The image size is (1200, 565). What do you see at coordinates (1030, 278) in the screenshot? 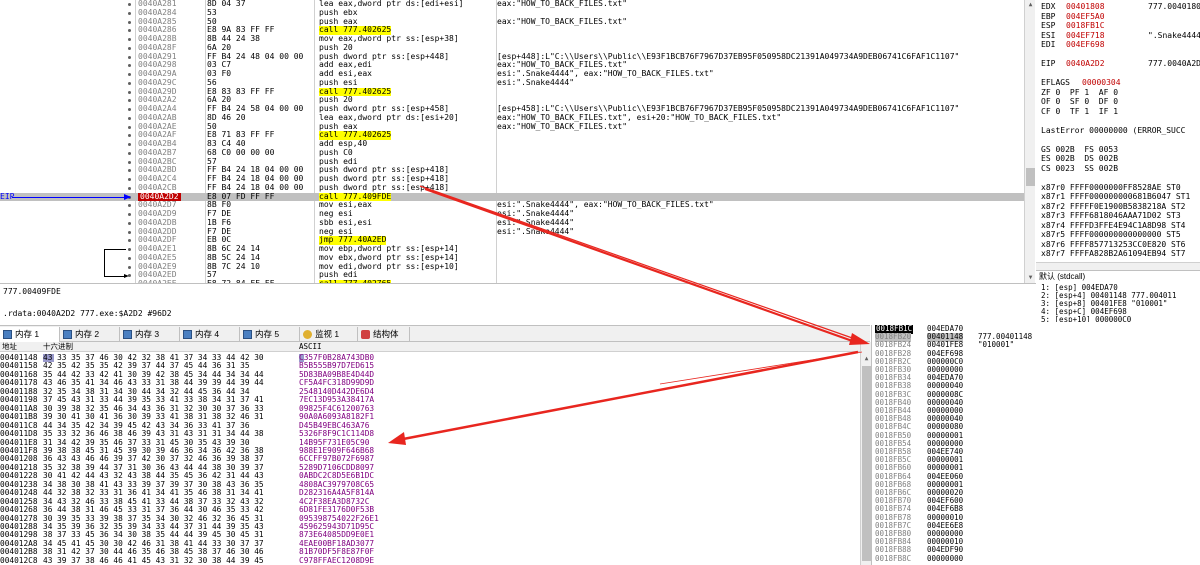
I see `scroll-down-icon: ▼` at bounding box center [1030, 278].